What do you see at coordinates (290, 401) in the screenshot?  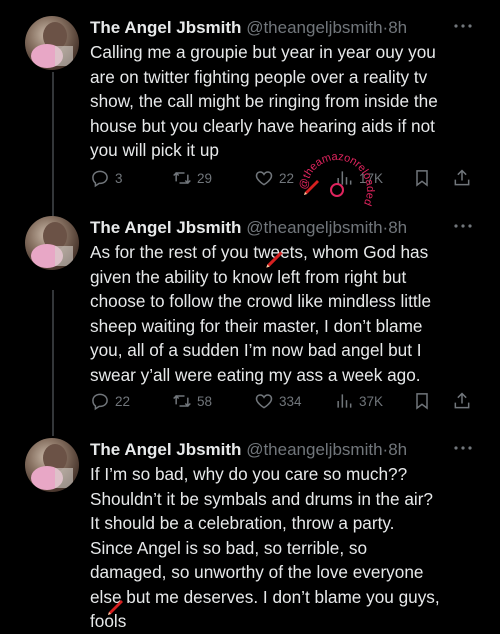 I see `like-count: 334` at bounding box center [290, 401].